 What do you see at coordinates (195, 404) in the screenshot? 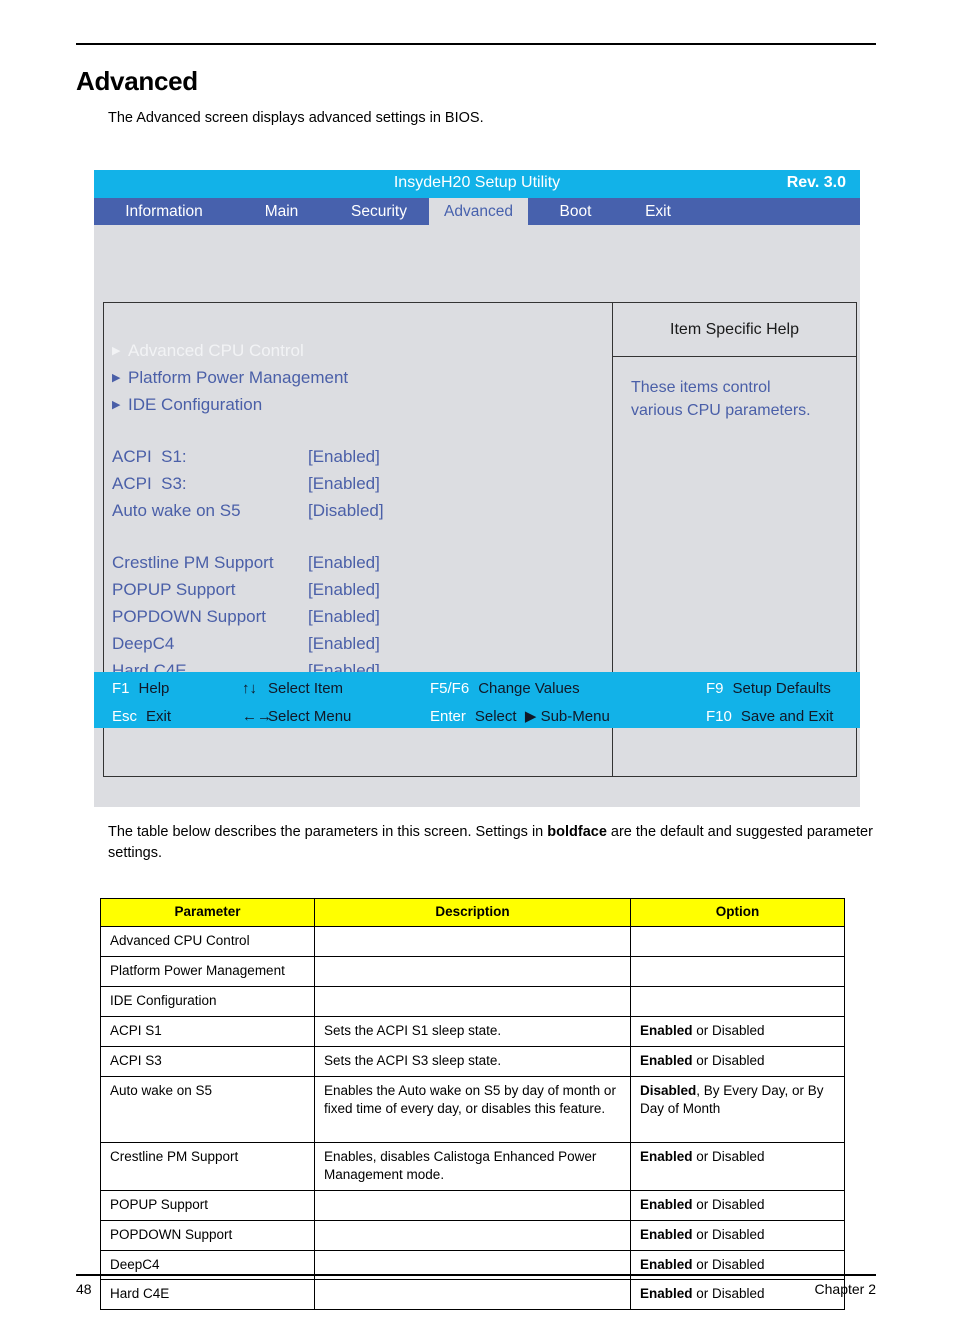
I see `menu-item-label: IDE Configuration` at bounding box center [195, 404].